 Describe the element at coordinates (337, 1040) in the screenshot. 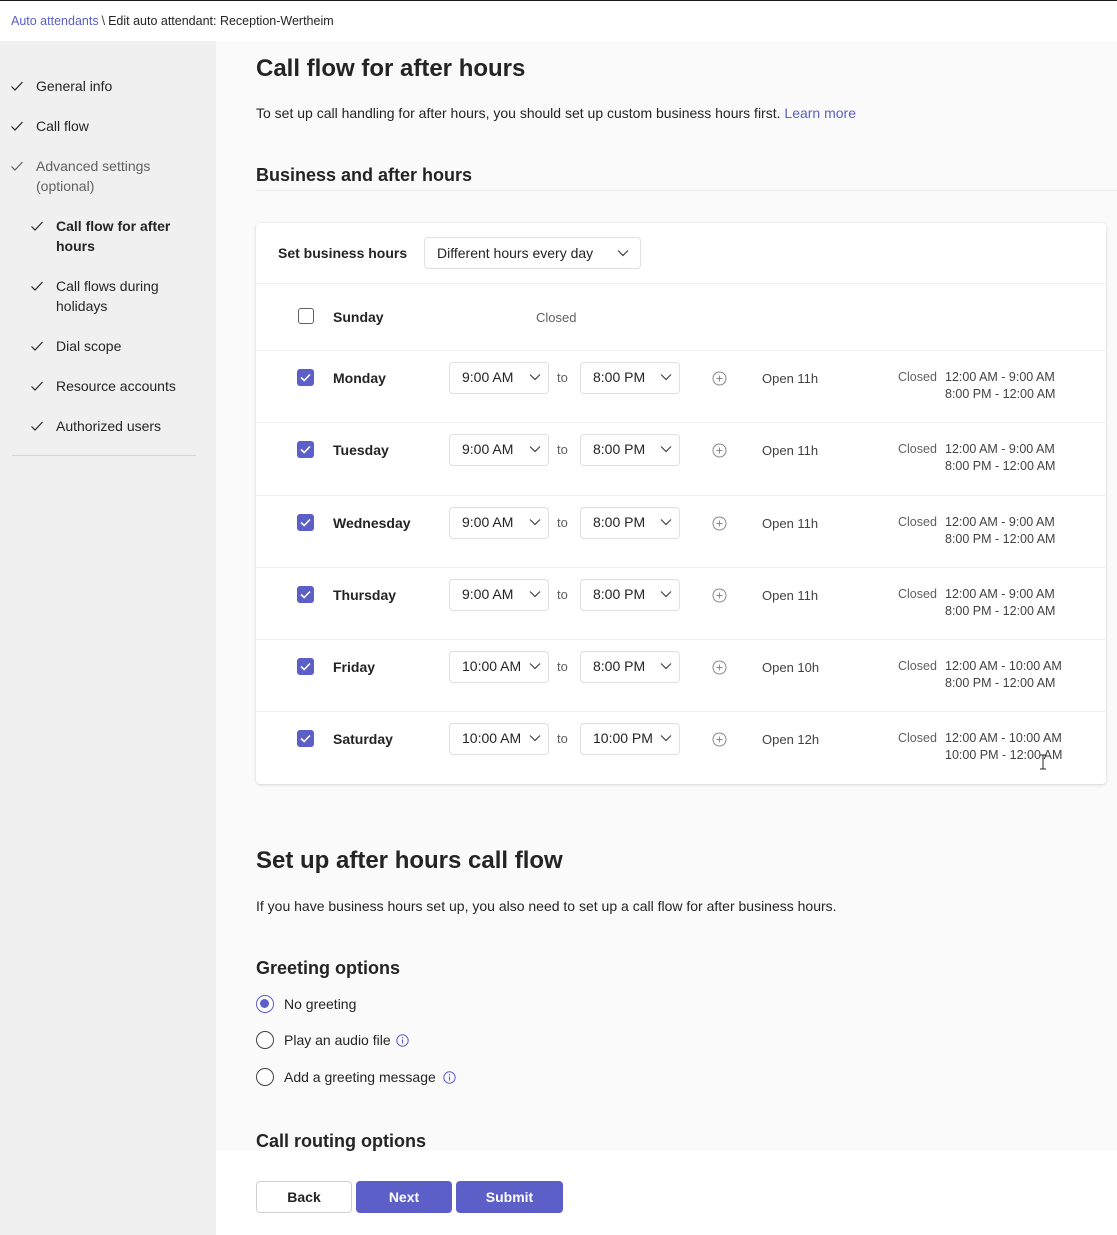

I see `radio-label: Play an audio file` at that location.